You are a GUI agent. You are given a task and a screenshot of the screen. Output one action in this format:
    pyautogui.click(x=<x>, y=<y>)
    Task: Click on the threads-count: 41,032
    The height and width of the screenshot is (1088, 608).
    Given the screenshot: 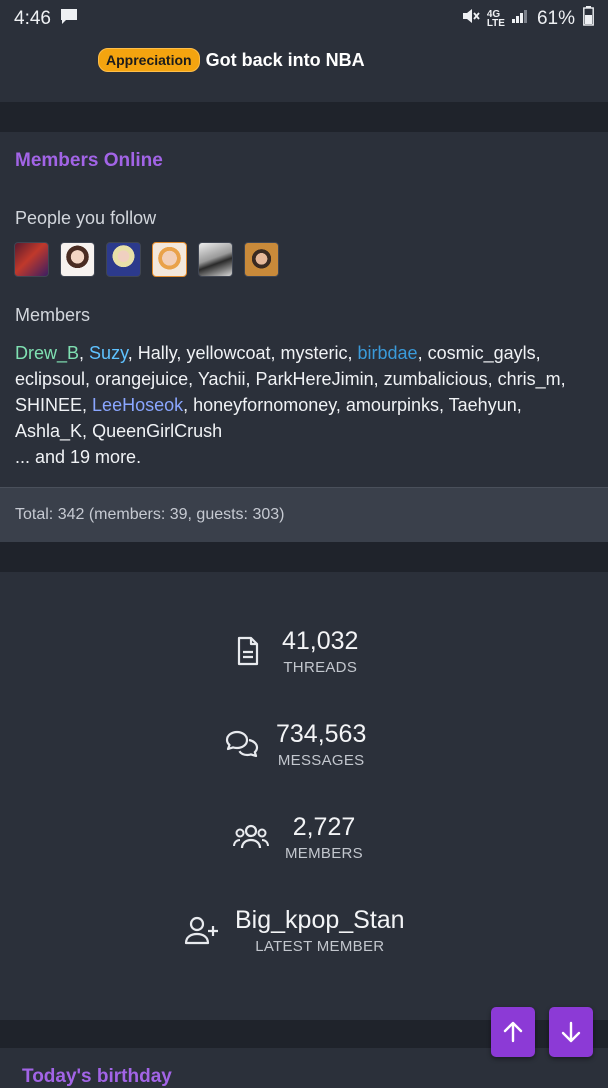 What is the action you would take?
    pyautogui.click(x=320, y=641)
    